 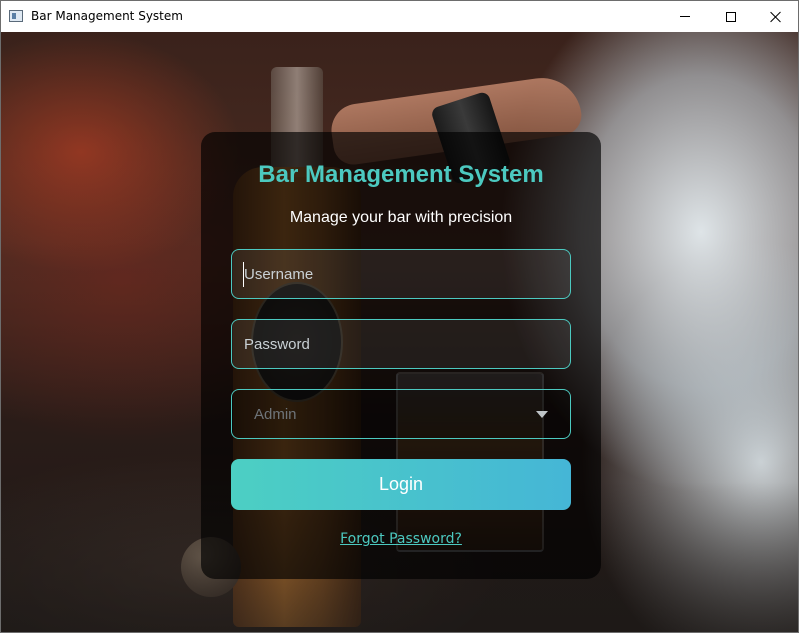 I want to click on login-button: Login, so click(x=401, y=484).